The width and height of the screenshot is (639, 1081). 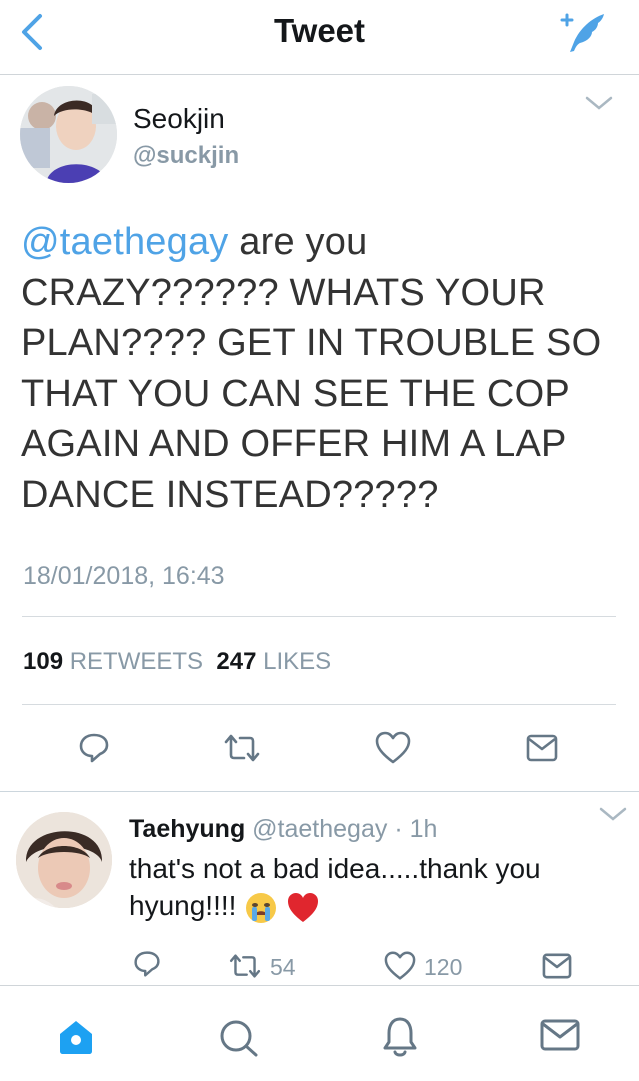 What do you see at coordinates (186, 156) in the screenshot?
I see `author-handle: @suckjin` at bounding box center [186, 156].